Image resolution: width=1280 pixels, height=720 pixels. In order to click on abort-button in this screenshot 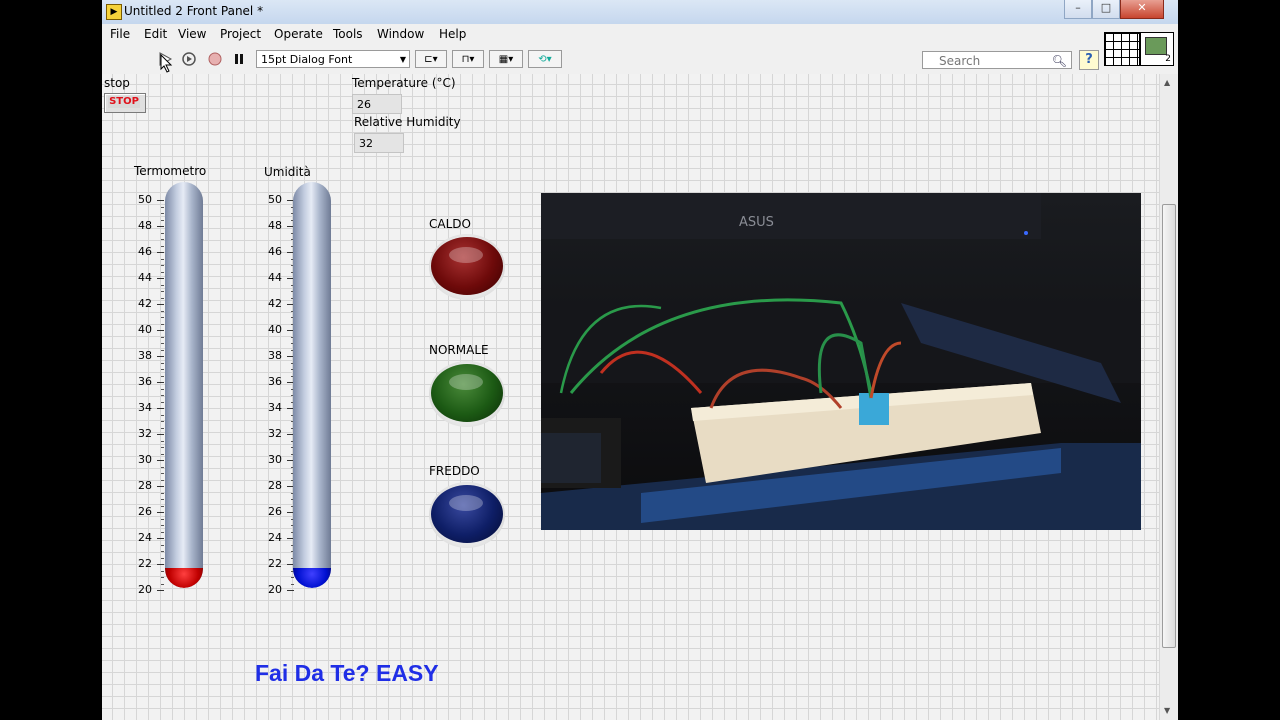, I will do `click(215, 60)`.